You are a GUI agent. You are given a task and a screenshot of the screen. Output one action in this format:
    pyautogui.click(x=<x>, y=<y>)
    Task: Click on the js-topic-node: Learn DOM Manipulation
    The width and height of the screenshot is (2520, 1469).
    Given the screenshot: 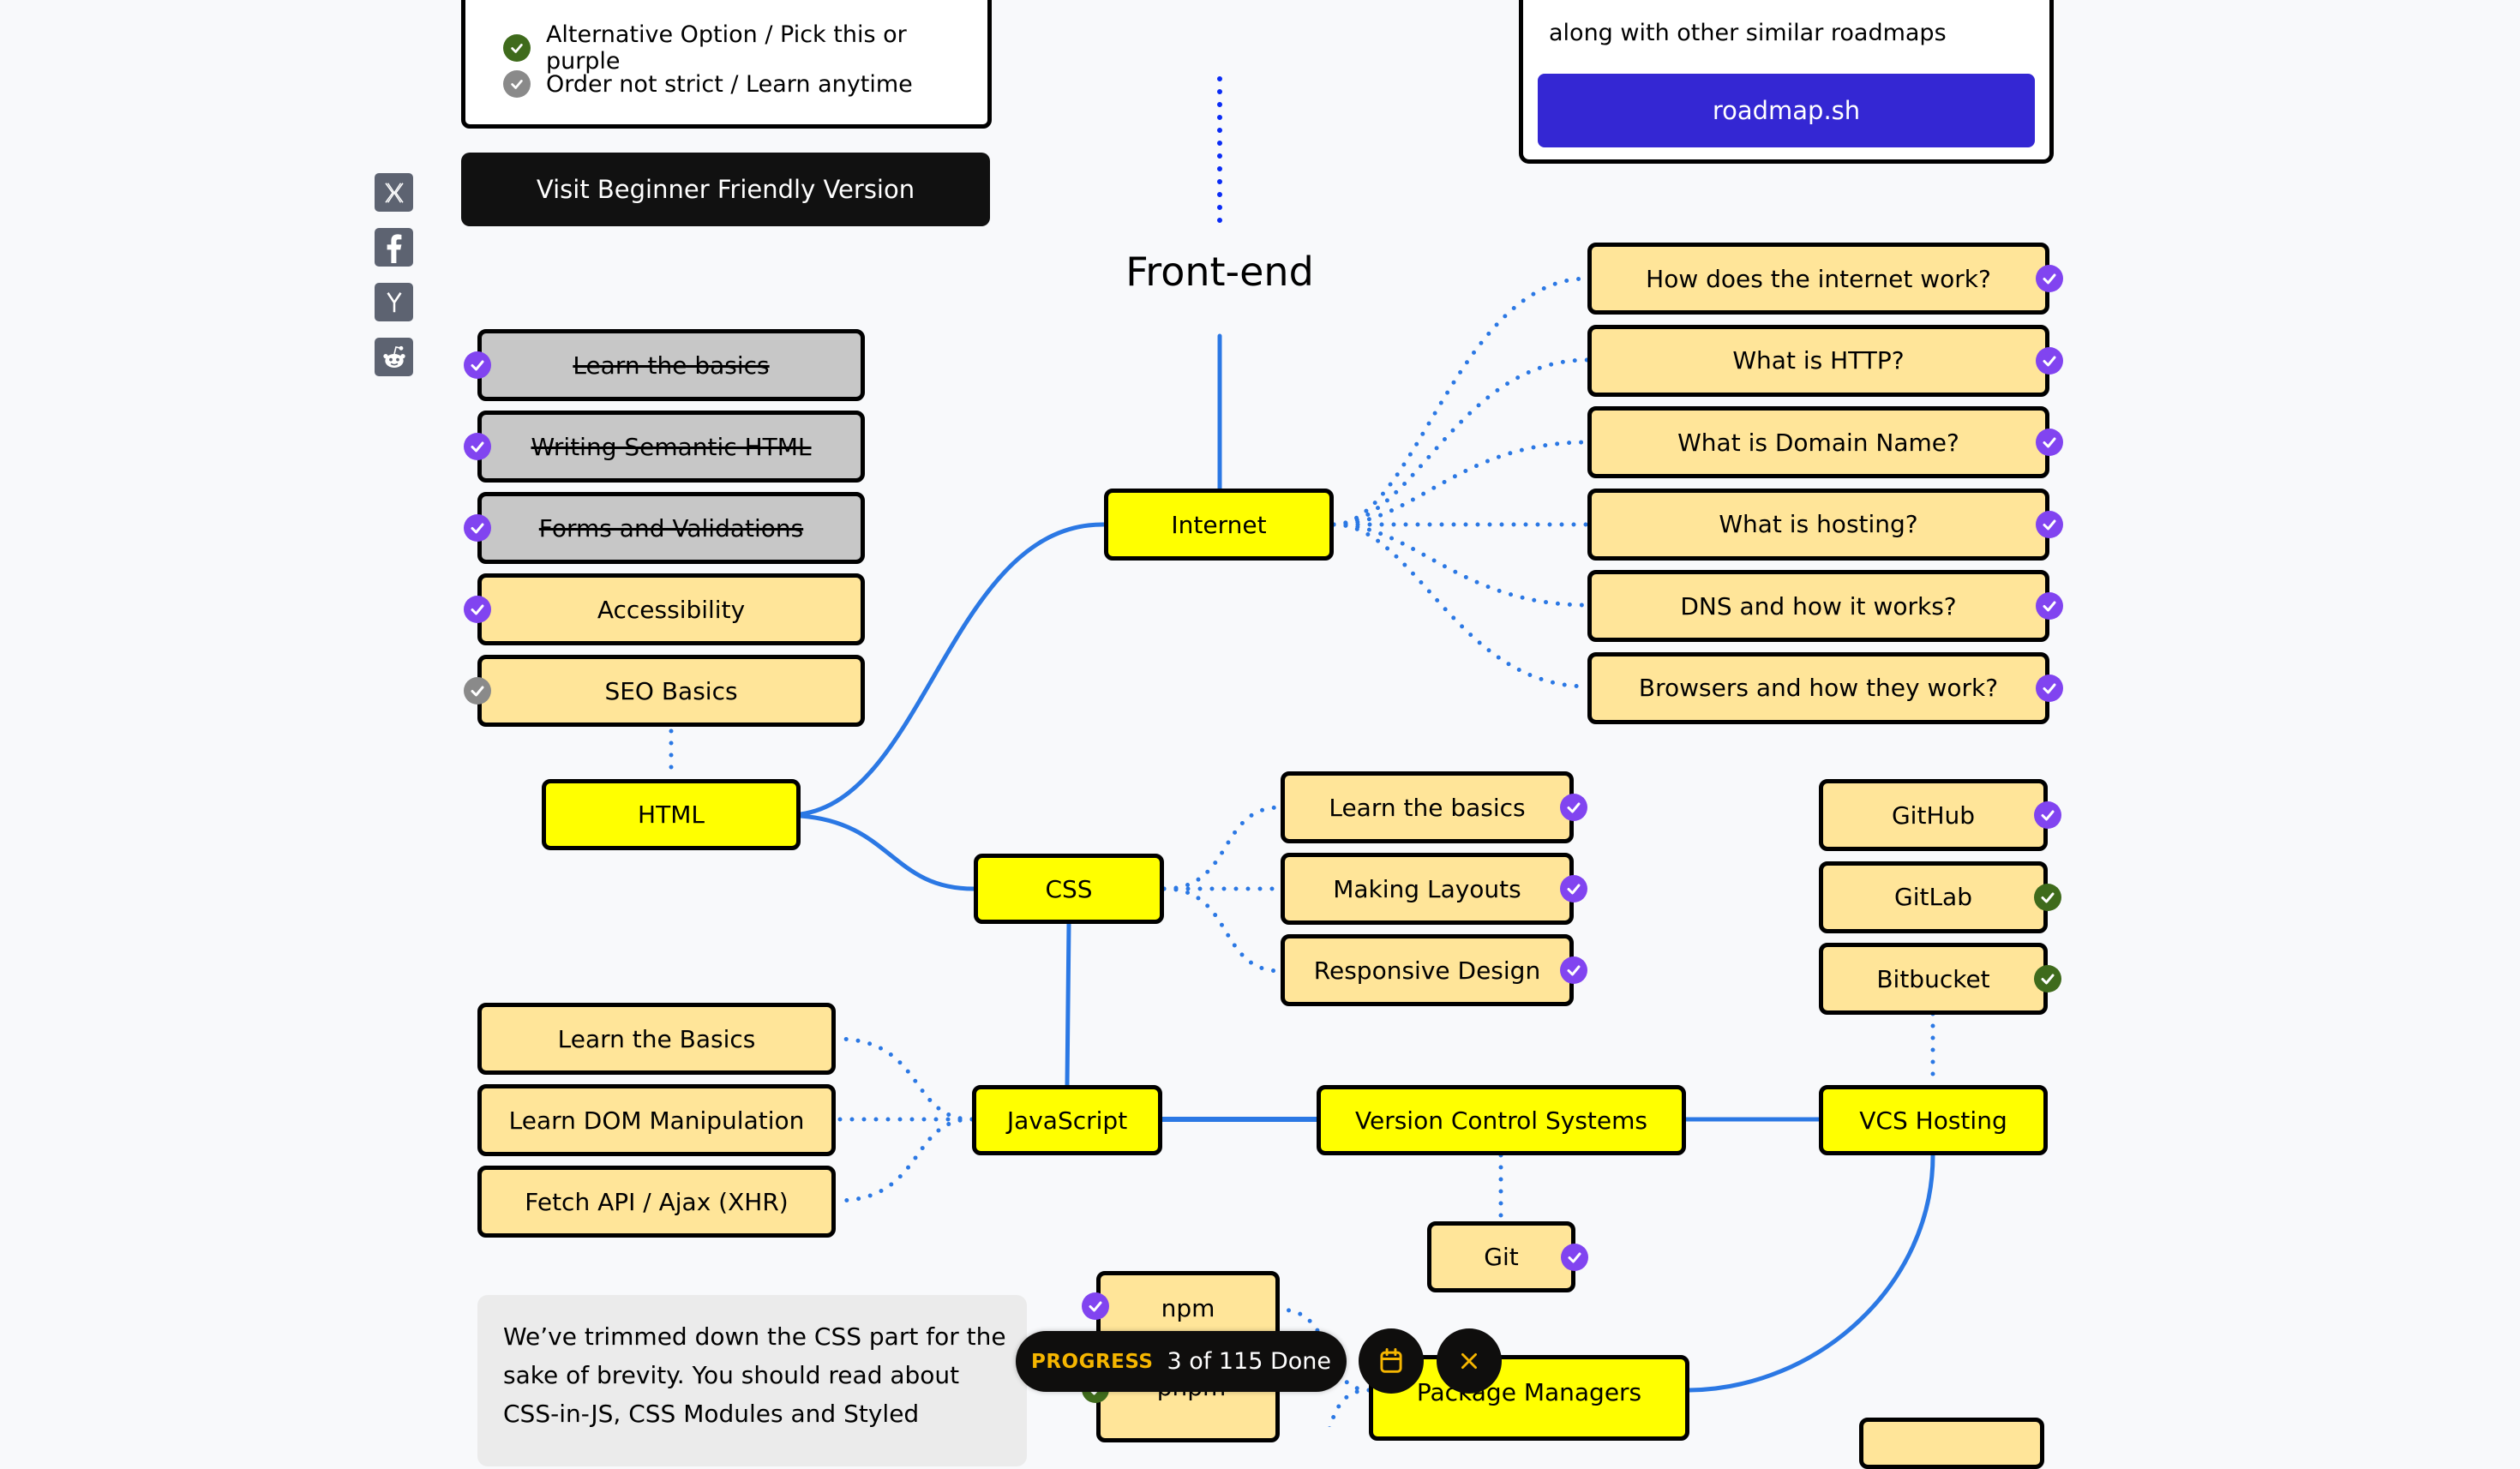 What is the action you would take?
    pyautogui.click(x=656, y=1120)
    